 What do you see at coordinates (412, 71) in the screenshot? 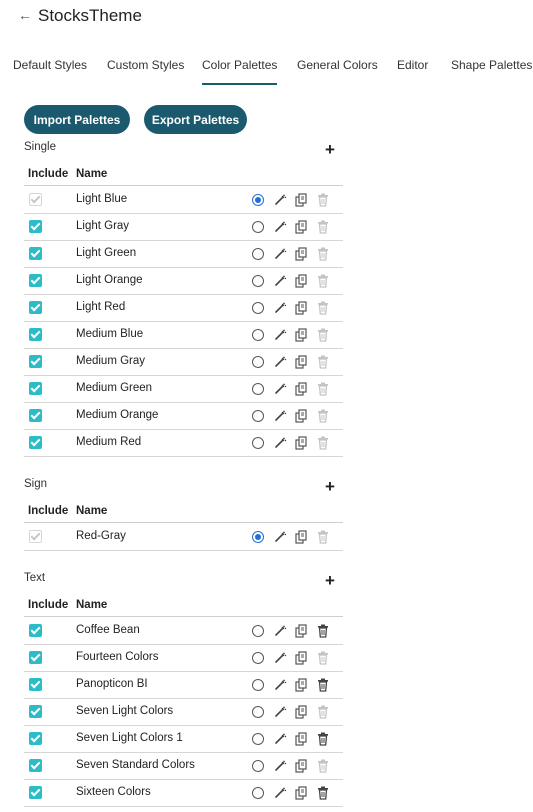
I see `tab-editor: Editor` at bounding box center [412, 71].